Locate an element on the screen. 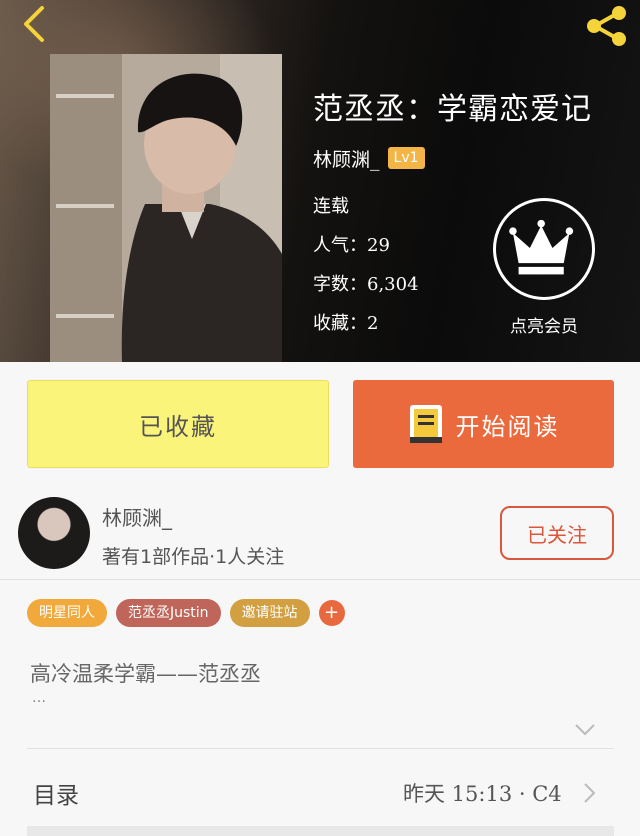  chevron-down-icon is located at coordinates (585, 730).